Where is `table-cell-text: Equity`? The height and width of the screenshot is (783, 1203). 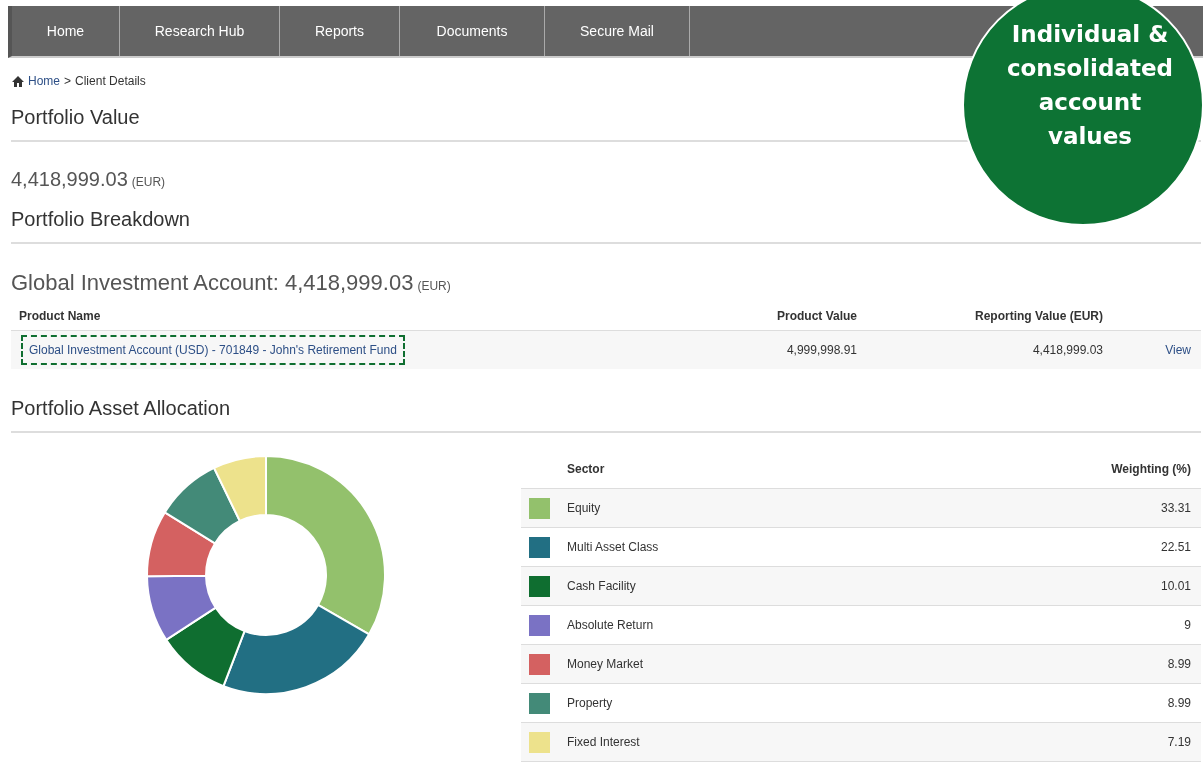
table-cell-text: Equity is located at coordinates (584, 508).